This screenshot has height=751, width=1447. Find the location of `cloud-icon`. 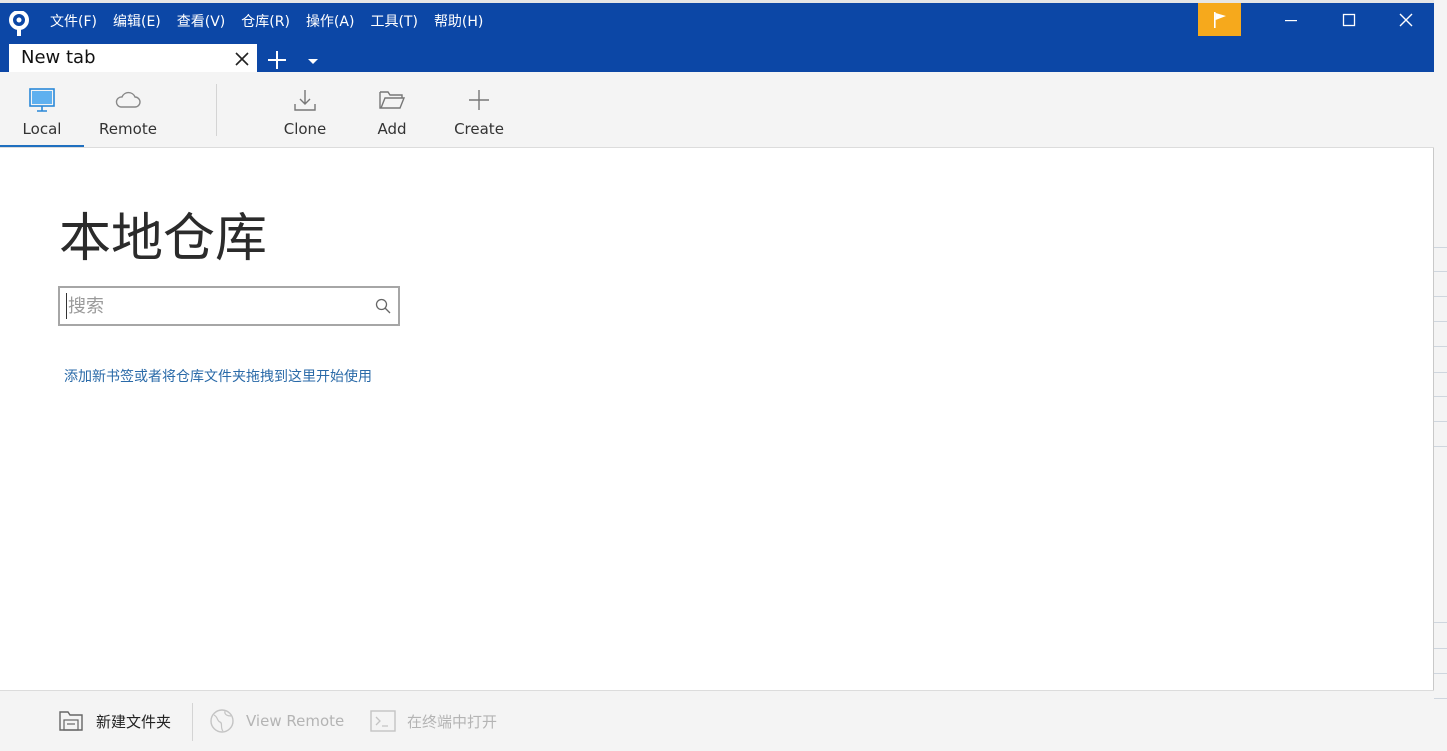

cloud-icon is located at coordinates (128, 99).